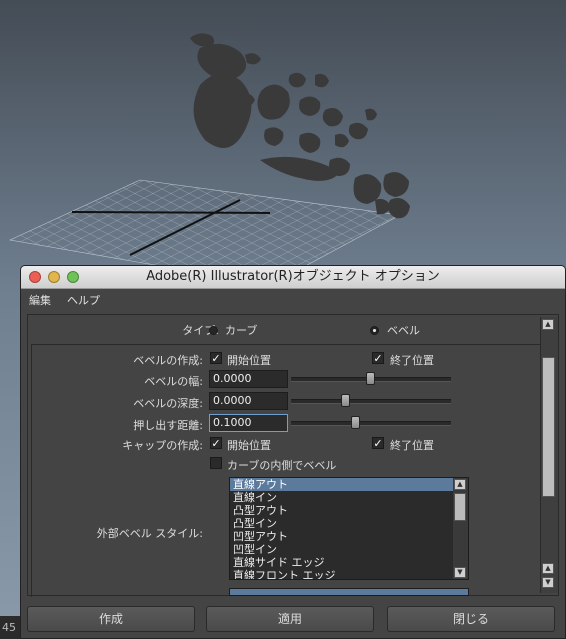 The height and width of the screenshot is (639, 566). I want to click on bevel-width-slider-thumb, so click(370, 378).